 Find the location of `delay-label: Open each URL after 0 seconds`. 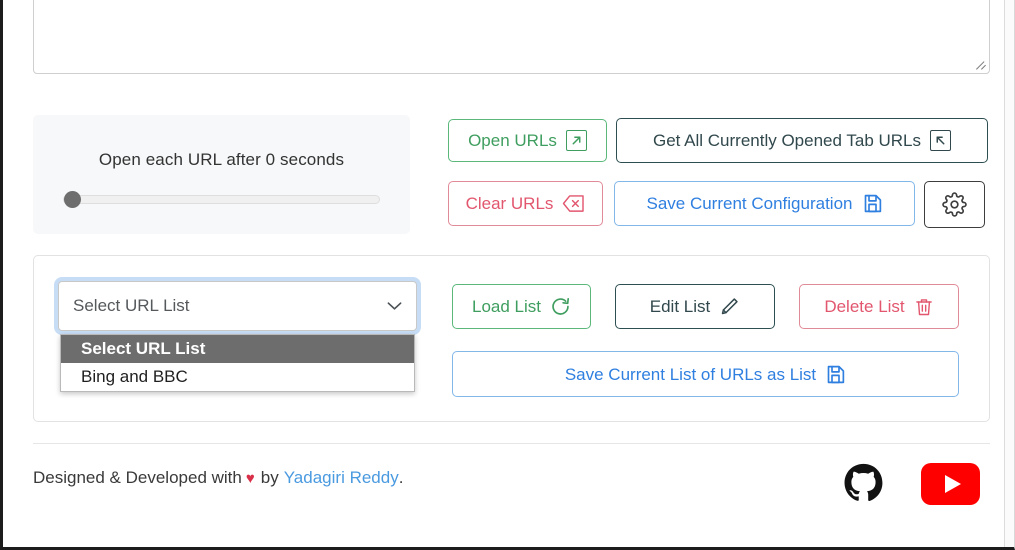

delay-label: Open each URL after 0 seconds is located at coordinates (221, 159).